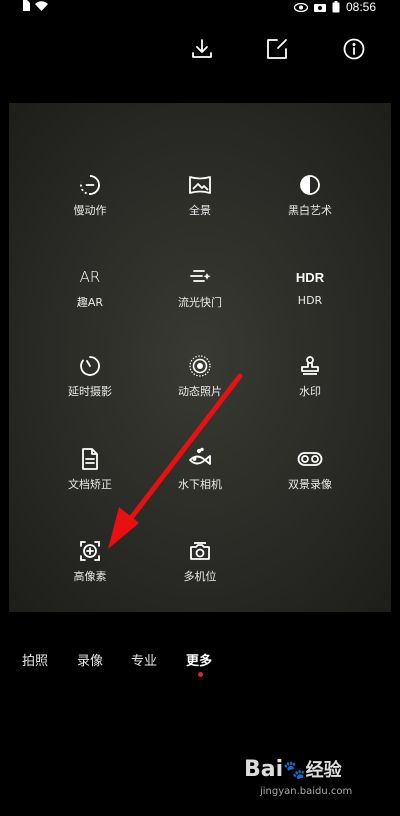 This screenshot has height=816, width=400. Describe the element at coordinates (200, 459) in the screenshot. I see `underwater-fish-icon` at that location.